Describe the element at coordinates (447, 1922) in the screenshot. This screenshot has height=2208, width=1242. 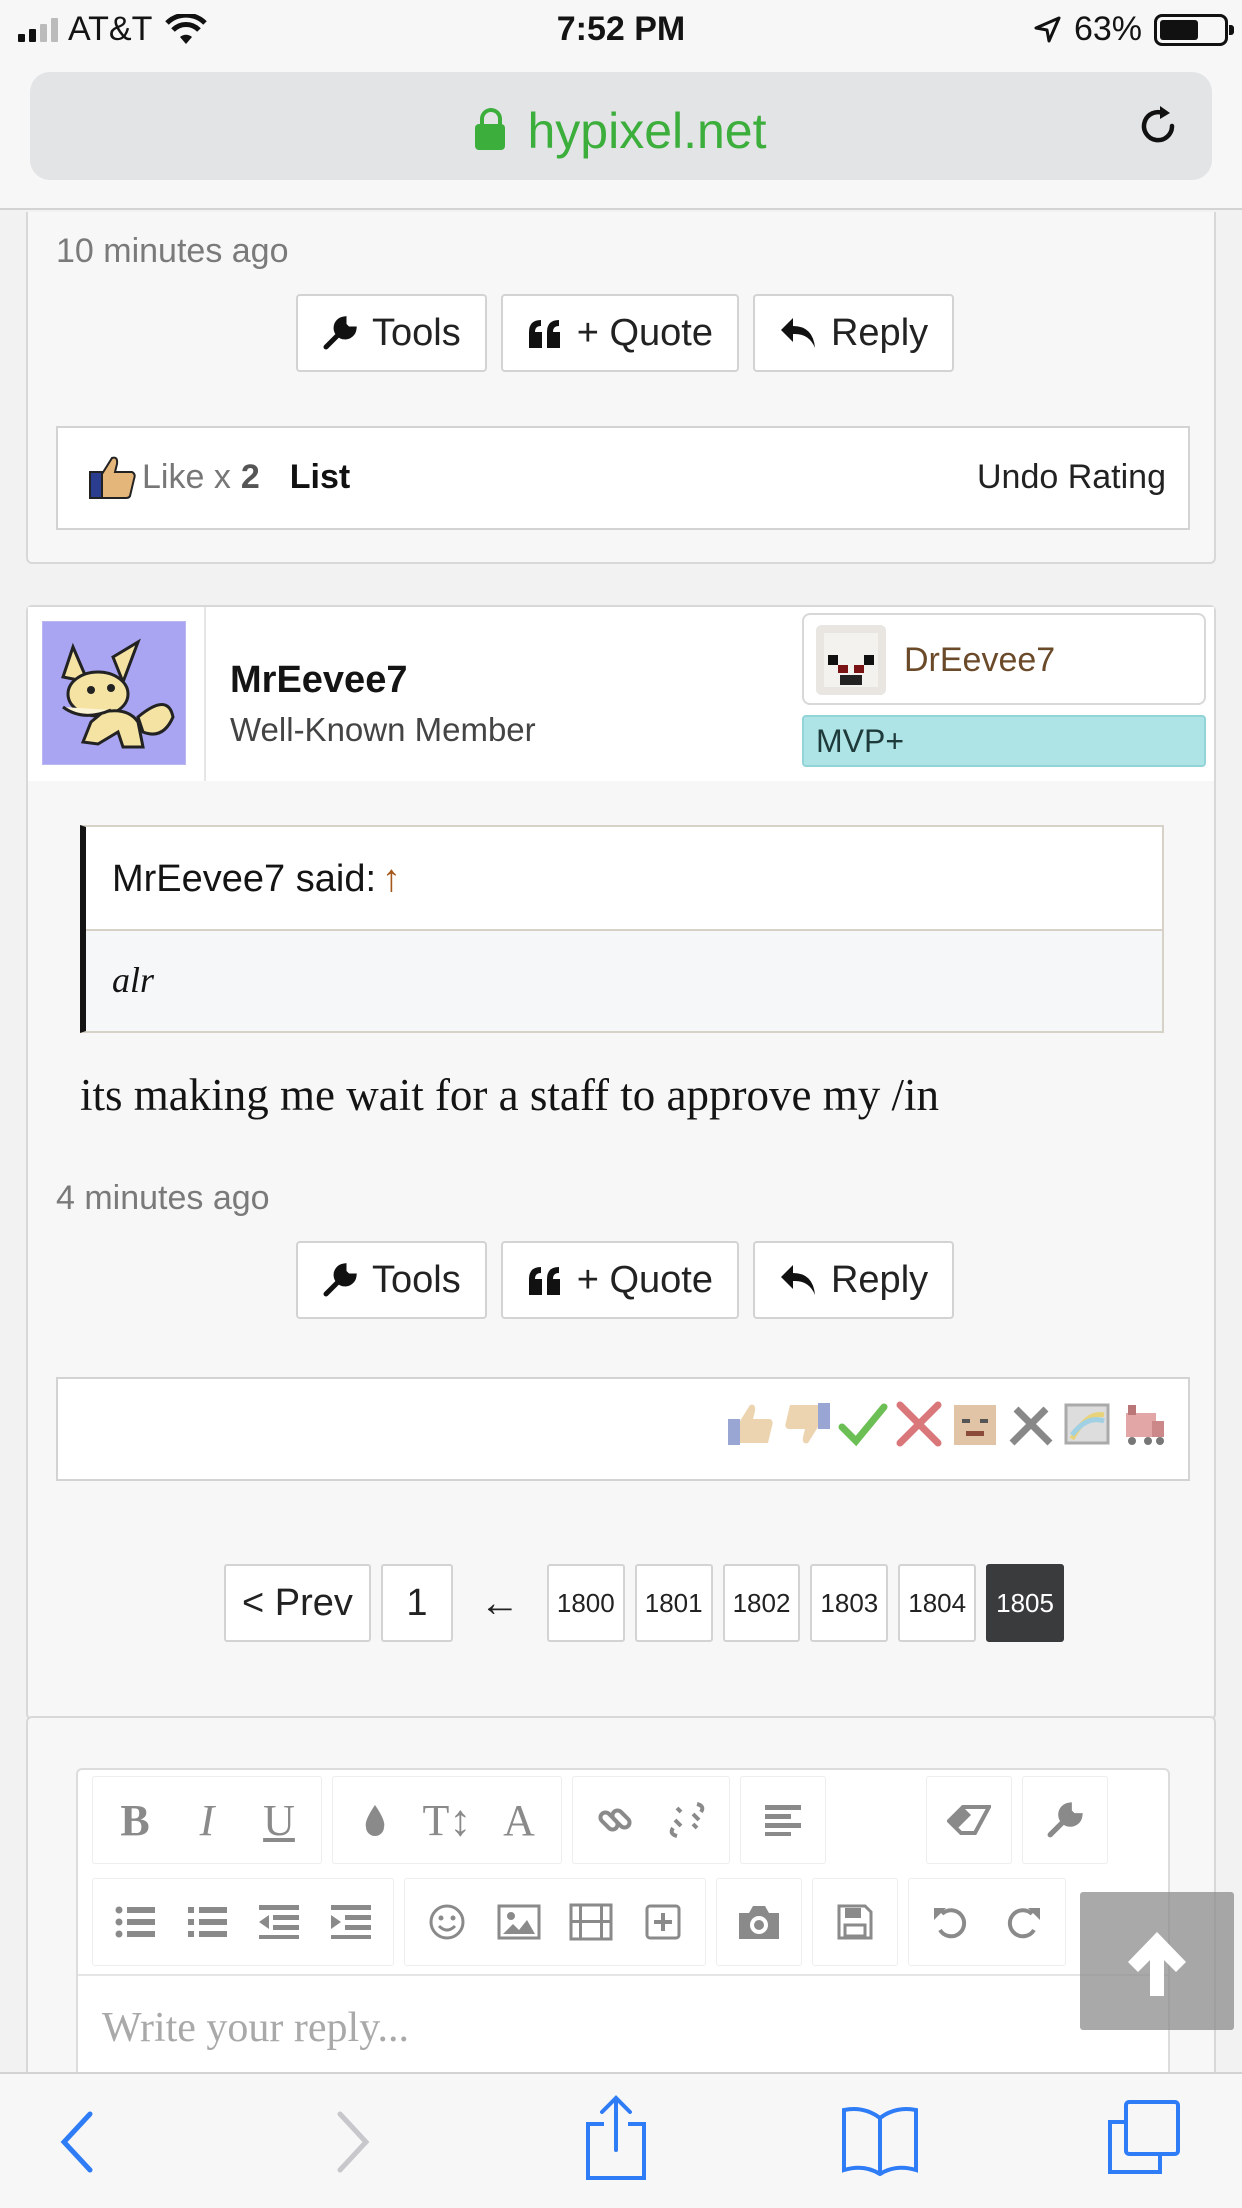
I see `smile-icon` at that location.